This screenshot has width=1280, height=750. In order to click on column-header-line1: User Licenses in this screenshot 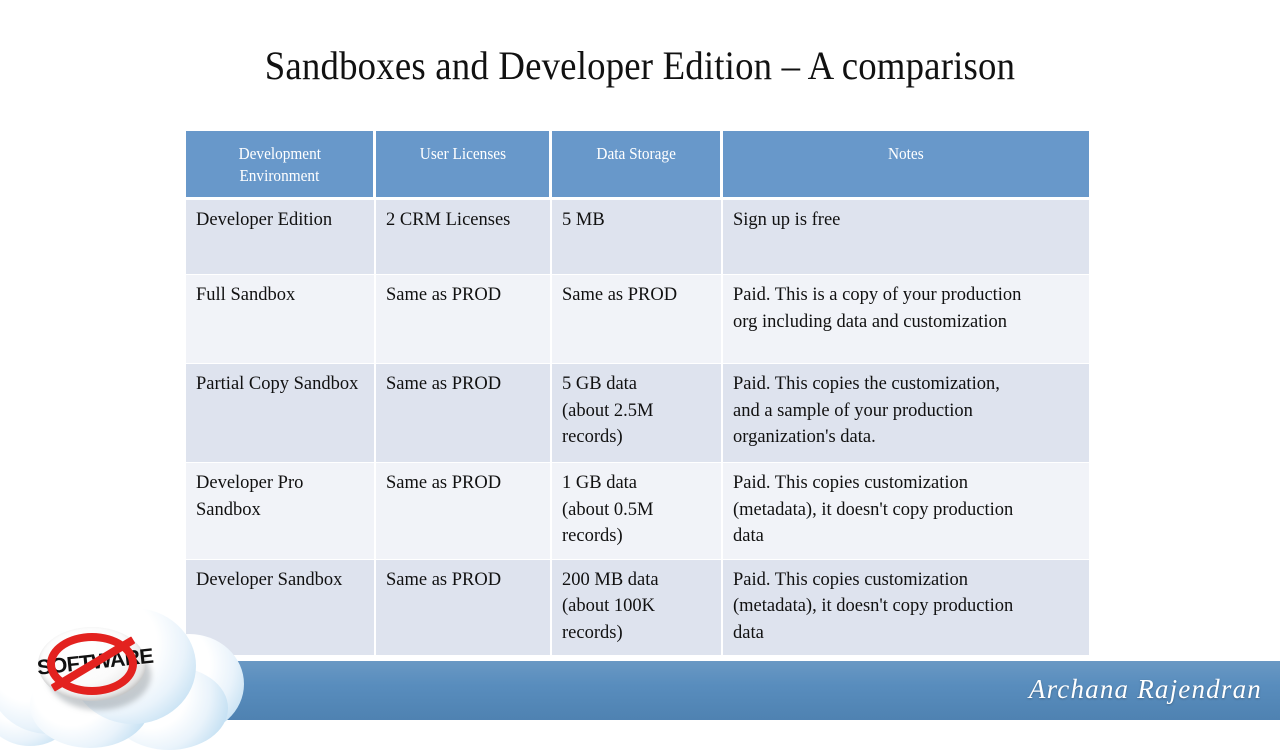, I will do `click(462, 153)`.